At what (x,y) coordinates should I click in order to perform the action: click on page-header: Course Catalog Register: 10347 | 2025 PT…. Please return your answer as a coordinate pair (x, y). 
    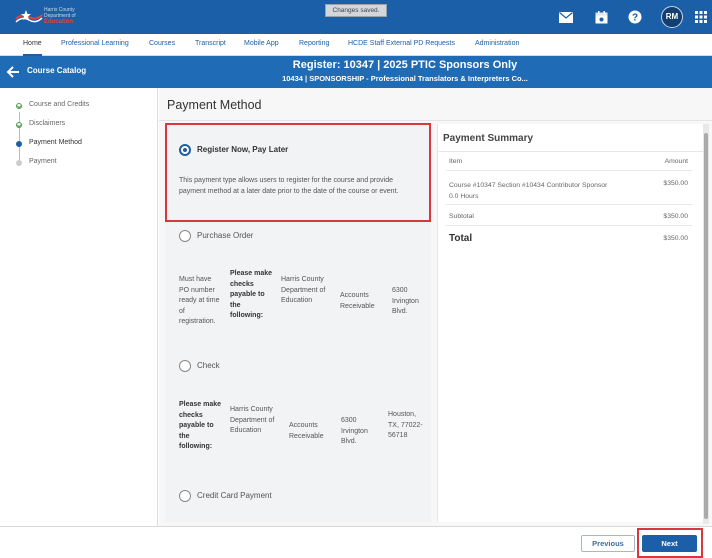
    Looking at the image, I should click on (356, 72).